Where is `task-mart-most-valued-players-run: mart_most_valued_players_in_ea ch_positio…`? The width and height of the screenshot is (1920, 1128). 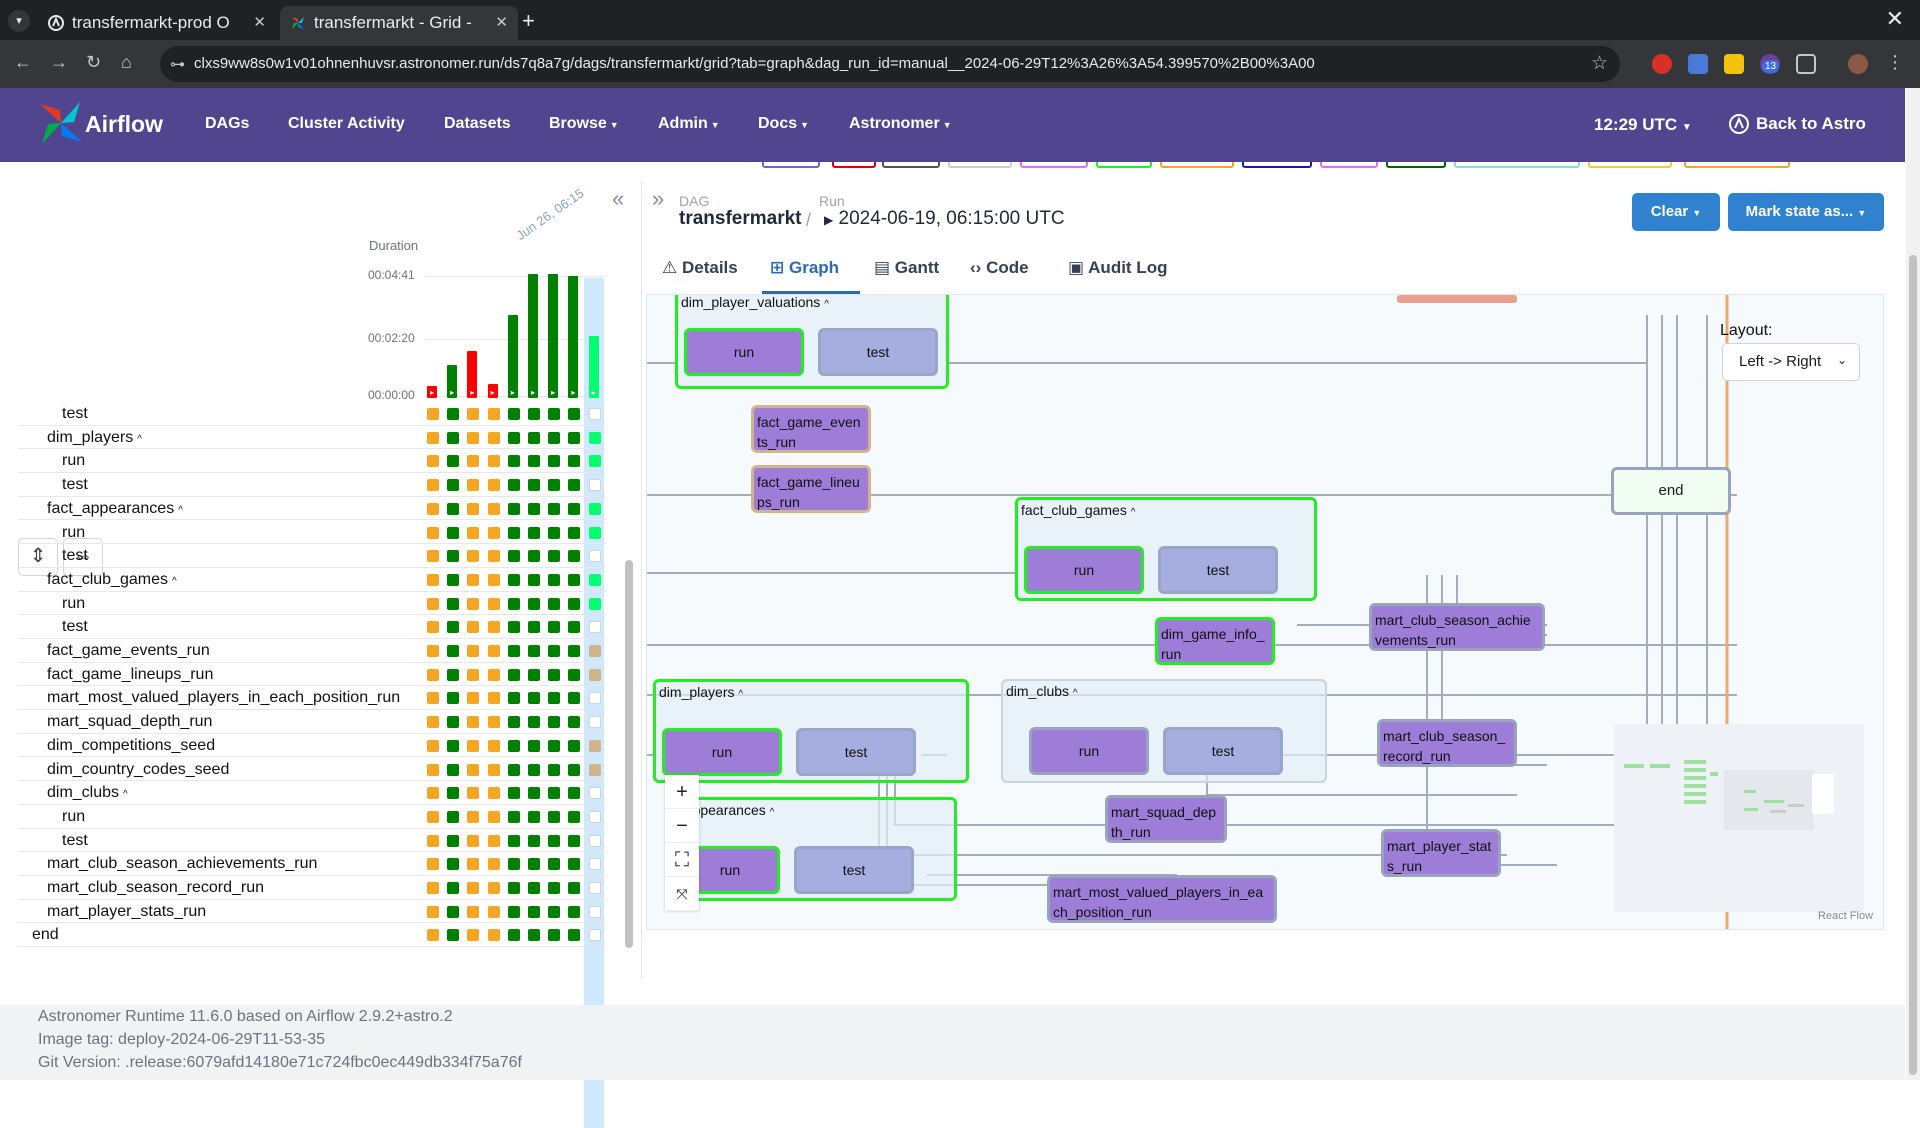
task-mart-most-valued-players-run: mart_most_valued_players_in_ea ch_positio… is located at coordinates (1162, 899).